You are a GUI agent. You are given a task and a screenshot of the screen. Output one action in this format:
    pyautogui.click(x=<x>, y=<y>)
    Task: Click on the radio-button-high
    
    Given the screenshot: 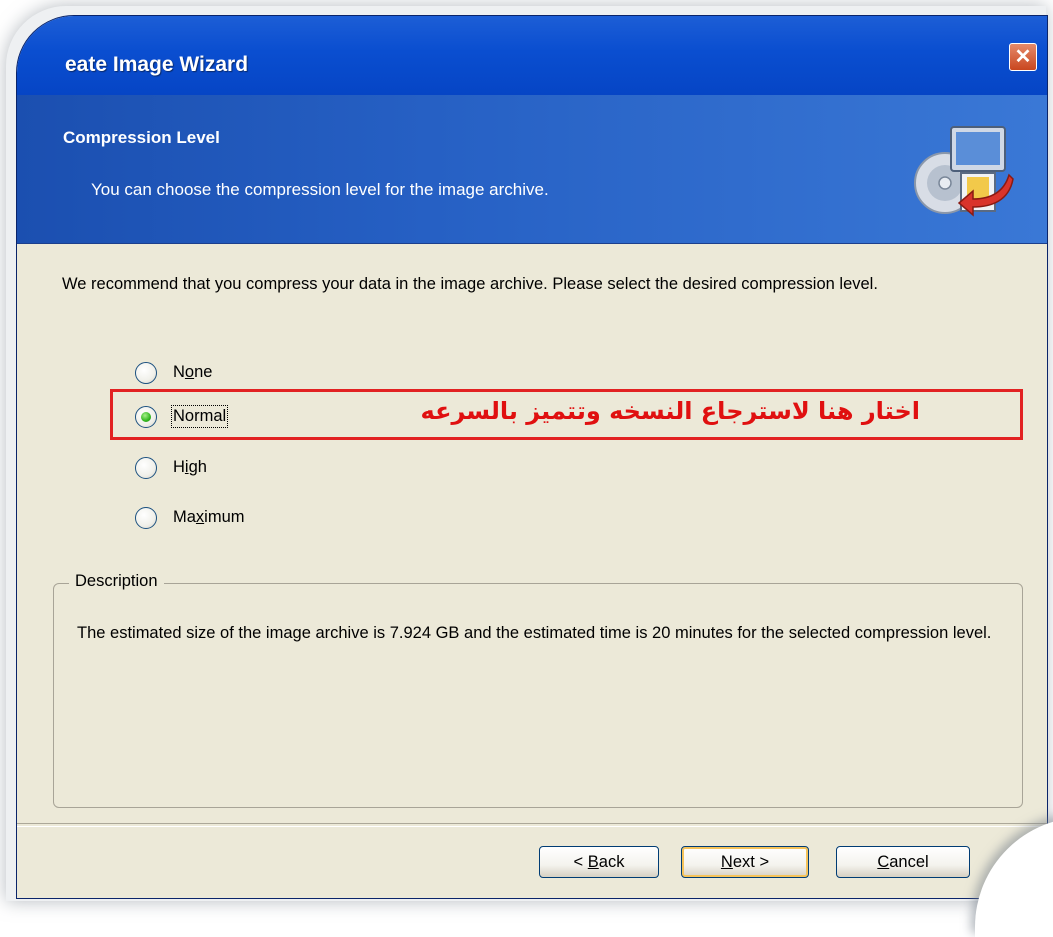 What is the action you would take?
    pyautogui.click(x=146, y=468)
    